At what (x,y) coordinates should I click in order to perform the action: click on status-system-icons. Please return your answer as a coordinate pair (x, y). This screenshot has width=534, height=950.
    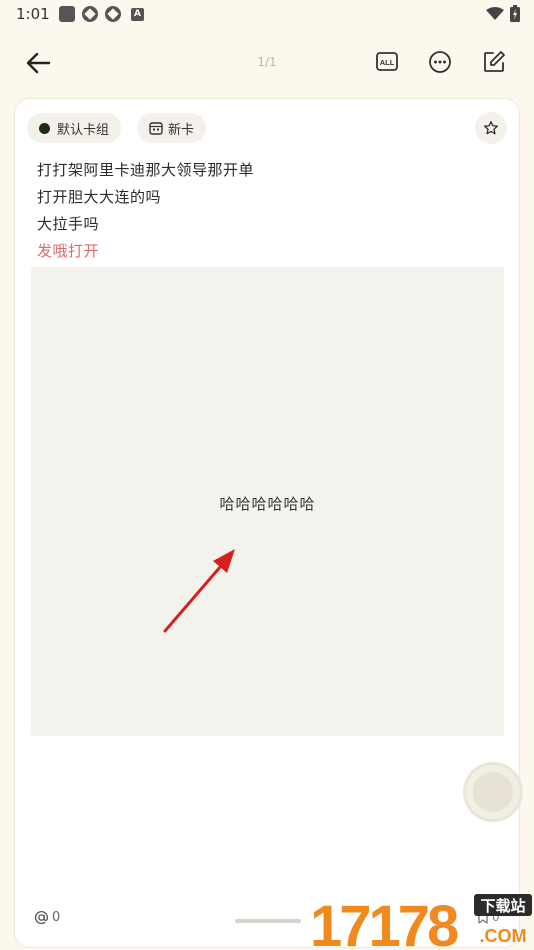
    Looking at the image, I should click on (503, 13).